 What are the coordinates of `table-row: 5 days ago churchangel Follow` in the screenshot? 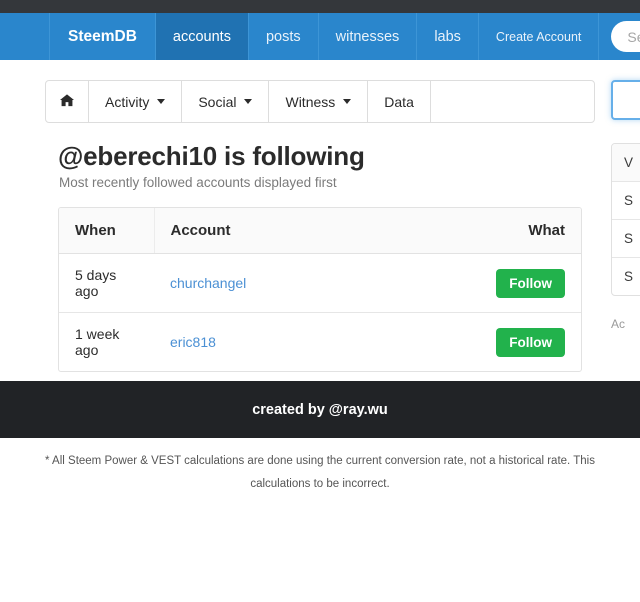 It's located at (320, 283).